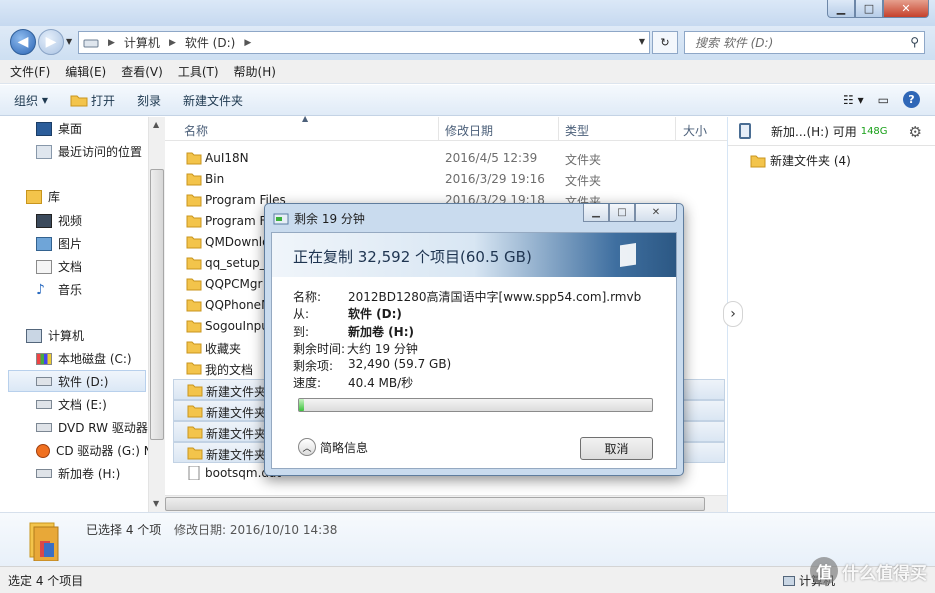 This screenshot has width=935, height=593. Describe the element at coordinates (301, 314) in the screenshot. I see `from-label: 从:` at that location.